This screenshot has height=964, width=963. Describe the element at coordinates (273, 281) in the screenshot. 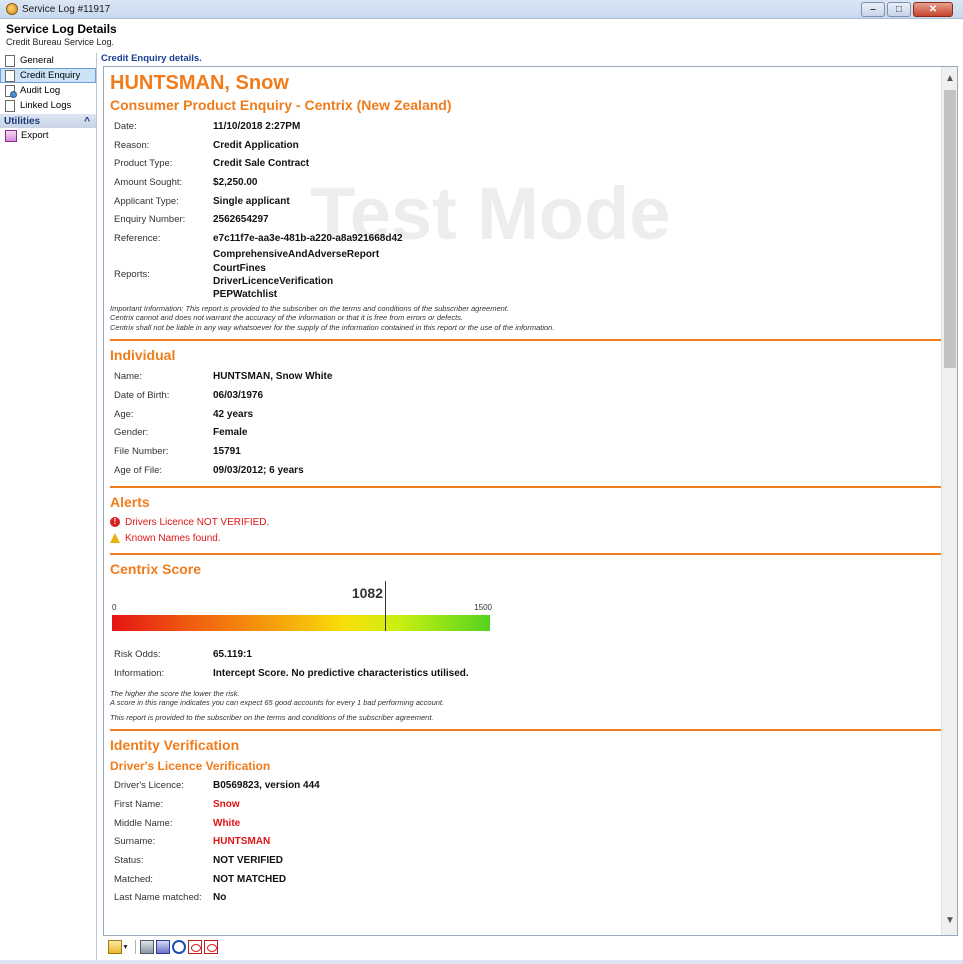

I see `report-item: DriverLicenceVerification` at that location.